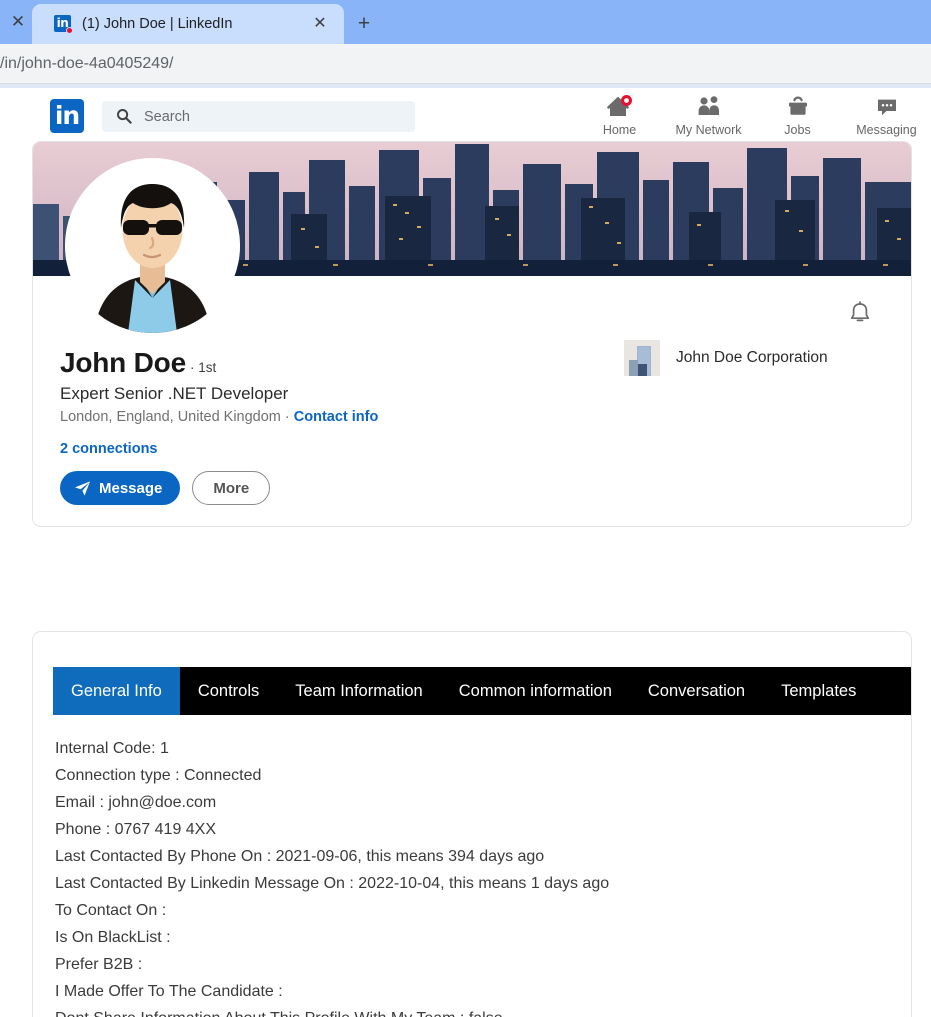  I want to click on browser-tab: in (1) John Doe | LinkedIn ✕, so click(188, 24).